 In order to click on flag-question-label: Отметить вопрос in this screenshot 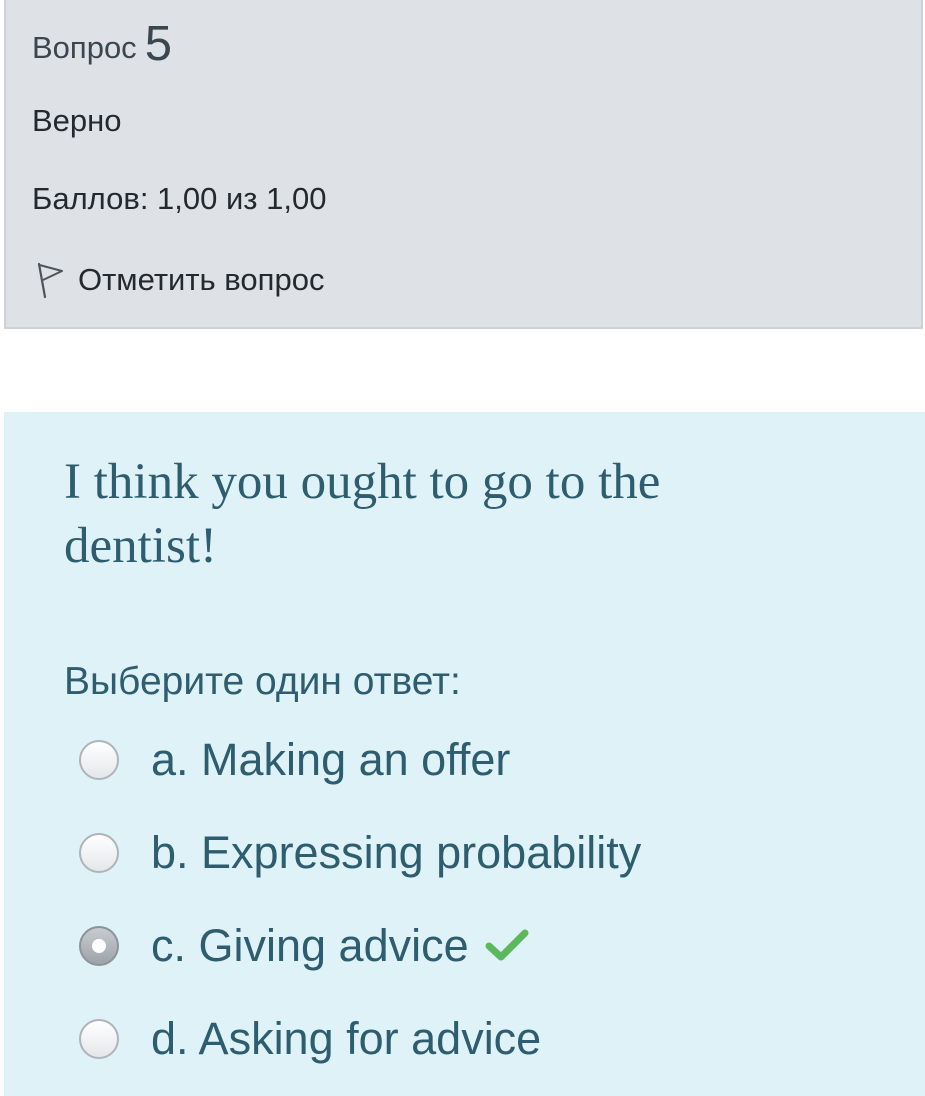, I will do `click(201, 279)`.